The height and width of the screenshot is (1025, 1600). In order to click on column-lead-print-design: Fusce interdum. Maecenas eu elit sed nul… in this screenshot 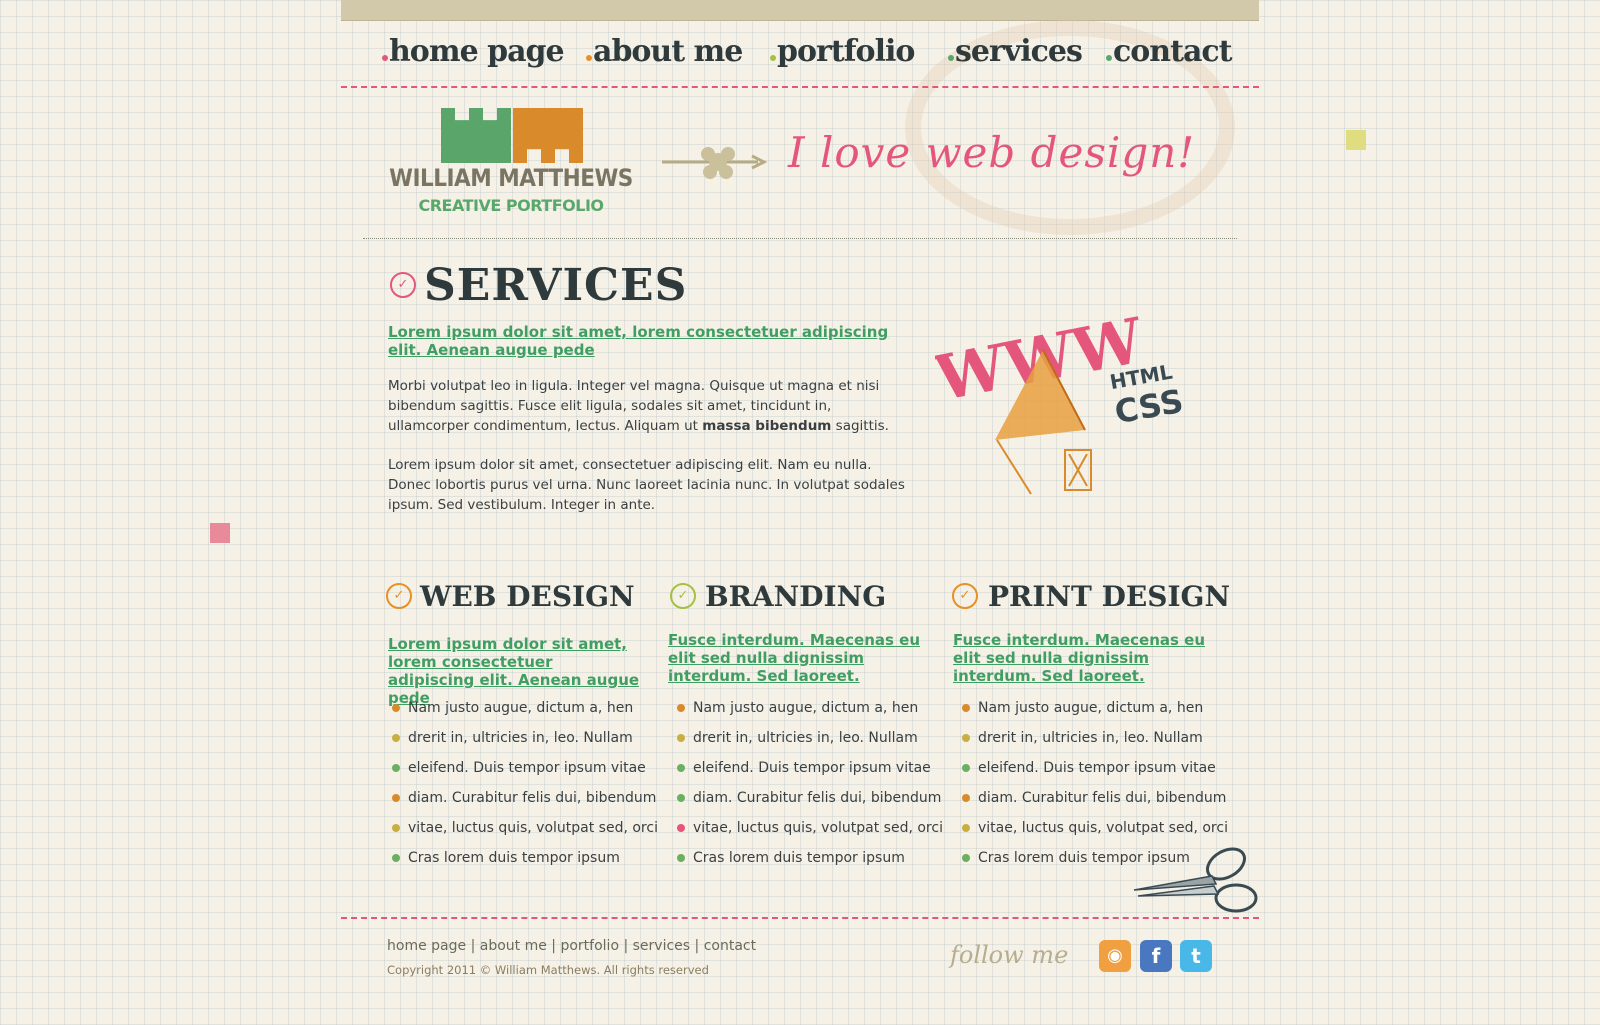, I will do `click(1085, 658)`.